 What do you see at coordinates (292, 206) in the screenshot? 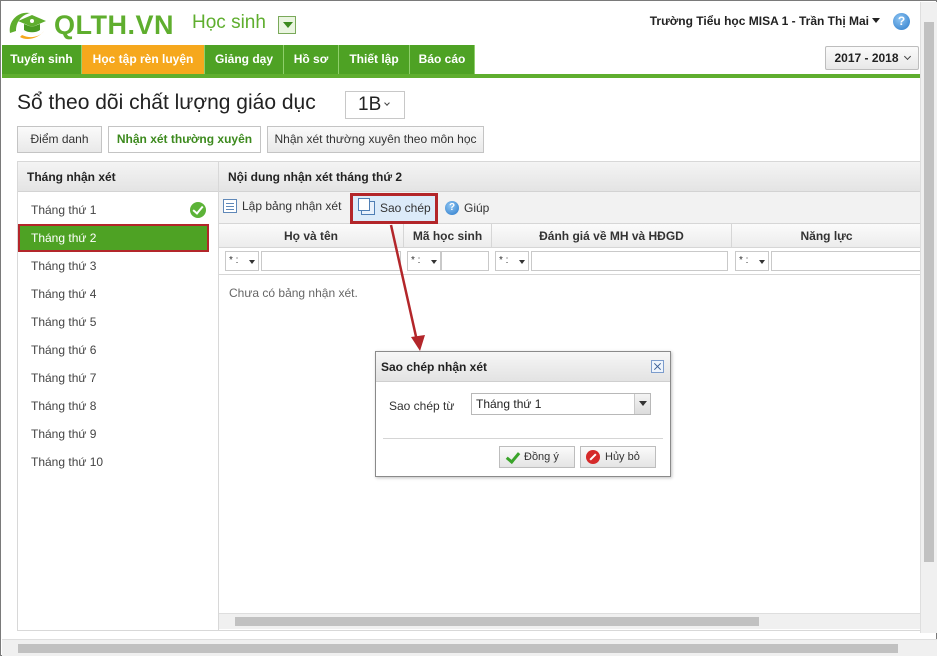
I see `create-sheet-label: Lập bảng nhận xét` at bounding box center [292, 206].